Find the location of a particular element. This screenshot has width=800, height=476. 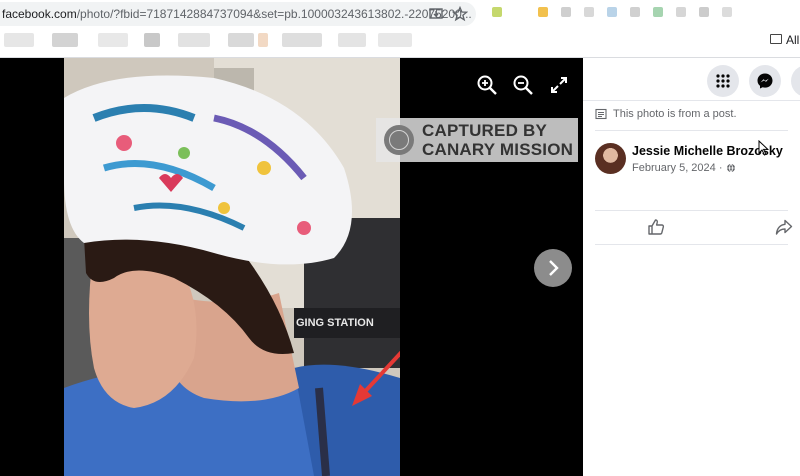

post-note: This photo is from a post. is located at coordinates (666, 114).